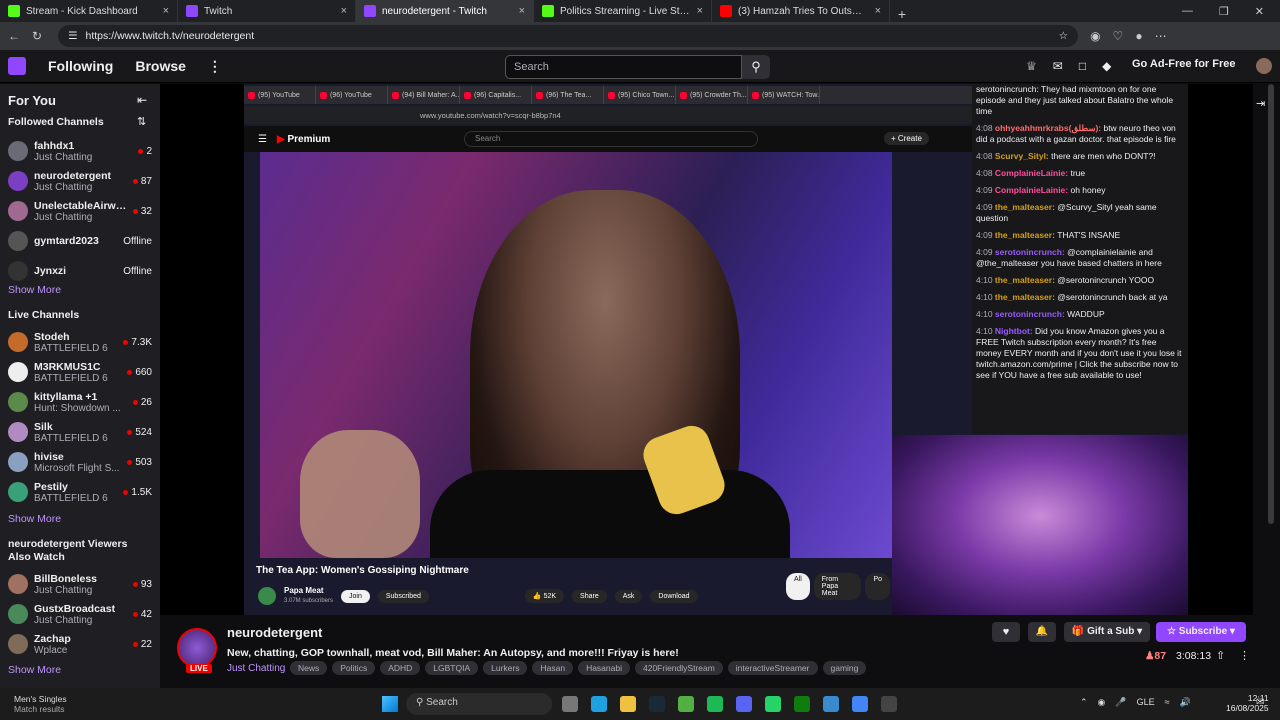 The height and width of the screenshot is (720, 1280). What do you see at coordinates (1118, 36) in the screenshot?
I see `favorites-icon: ♡` at bounding box center [1118, 36].